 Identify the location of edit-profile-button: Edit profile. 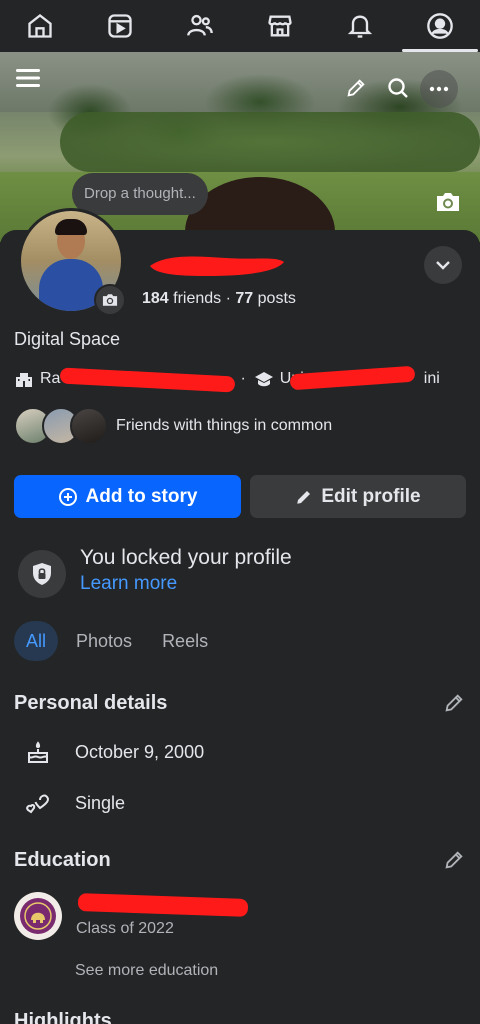
(358, 496).